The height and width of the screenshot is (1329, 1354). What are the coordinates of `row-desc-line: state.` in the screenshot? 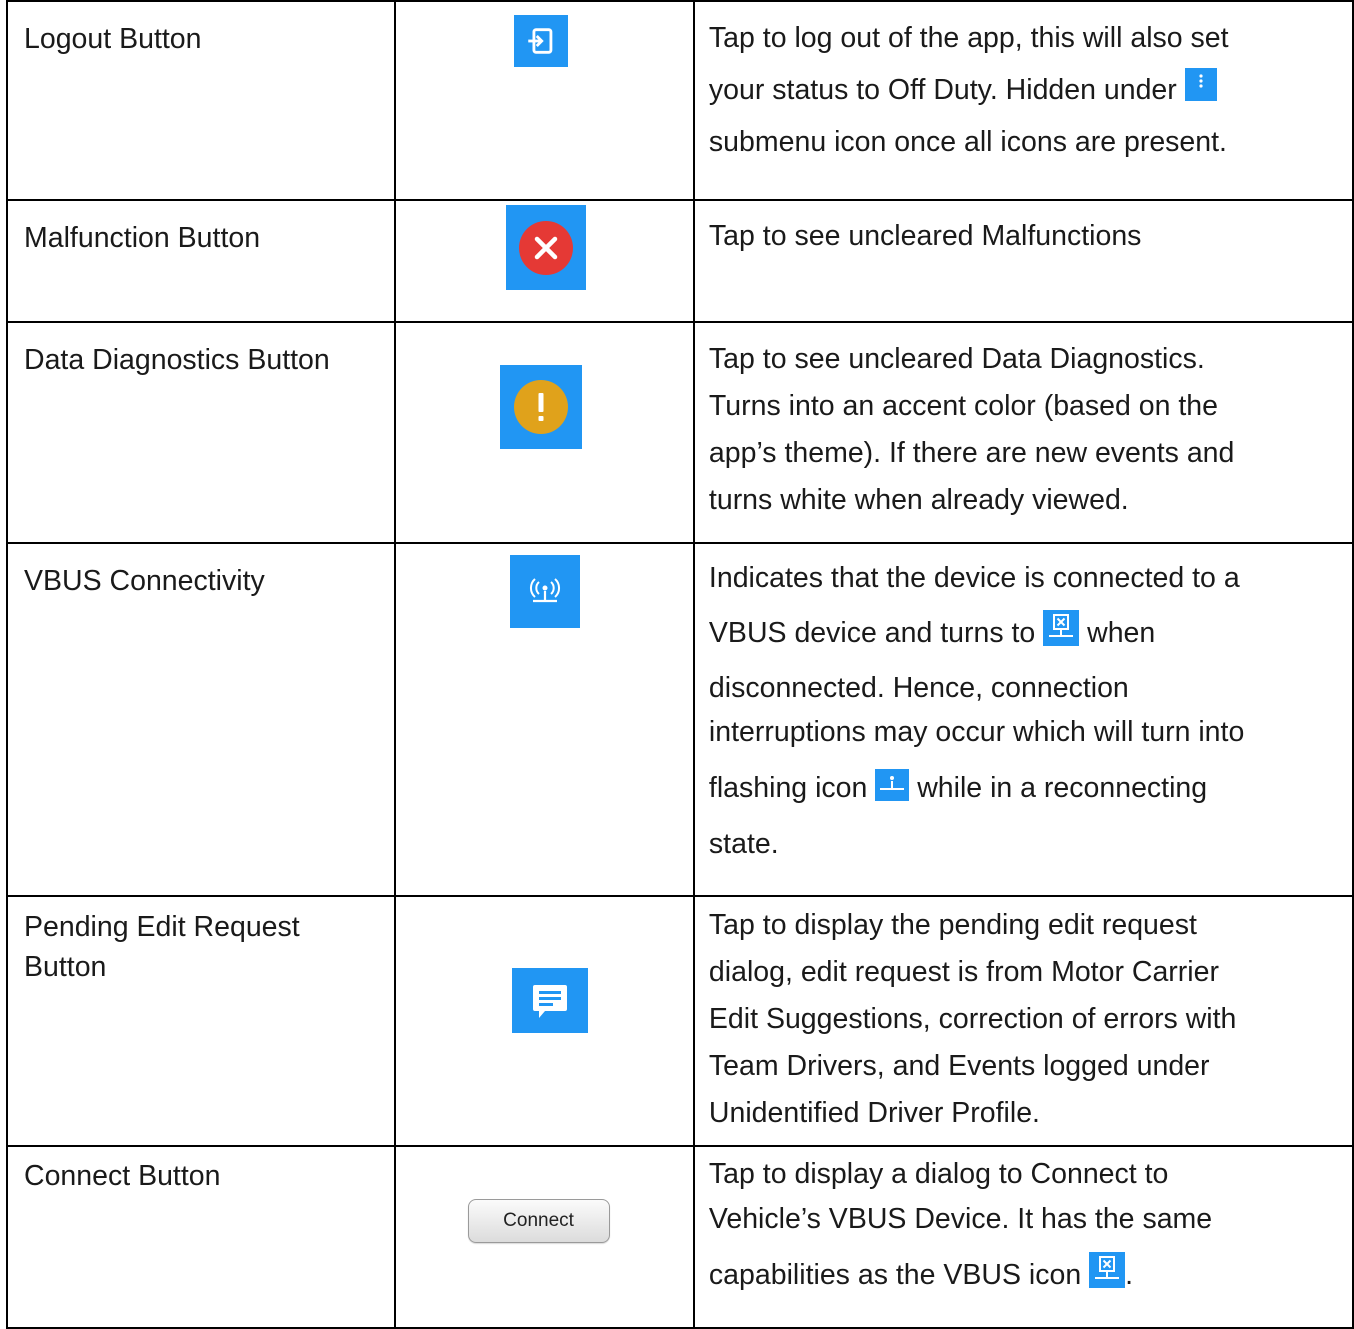 It's located at (743, 844).